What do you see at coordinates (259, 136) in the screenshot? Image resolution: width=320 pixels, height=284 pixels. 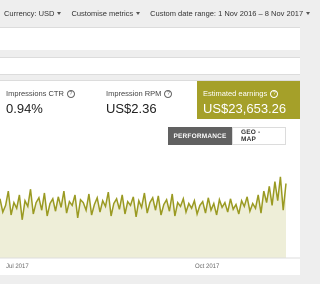 I see `tab-geo-map: GEO - MAP` at bounding box center [259, 136].